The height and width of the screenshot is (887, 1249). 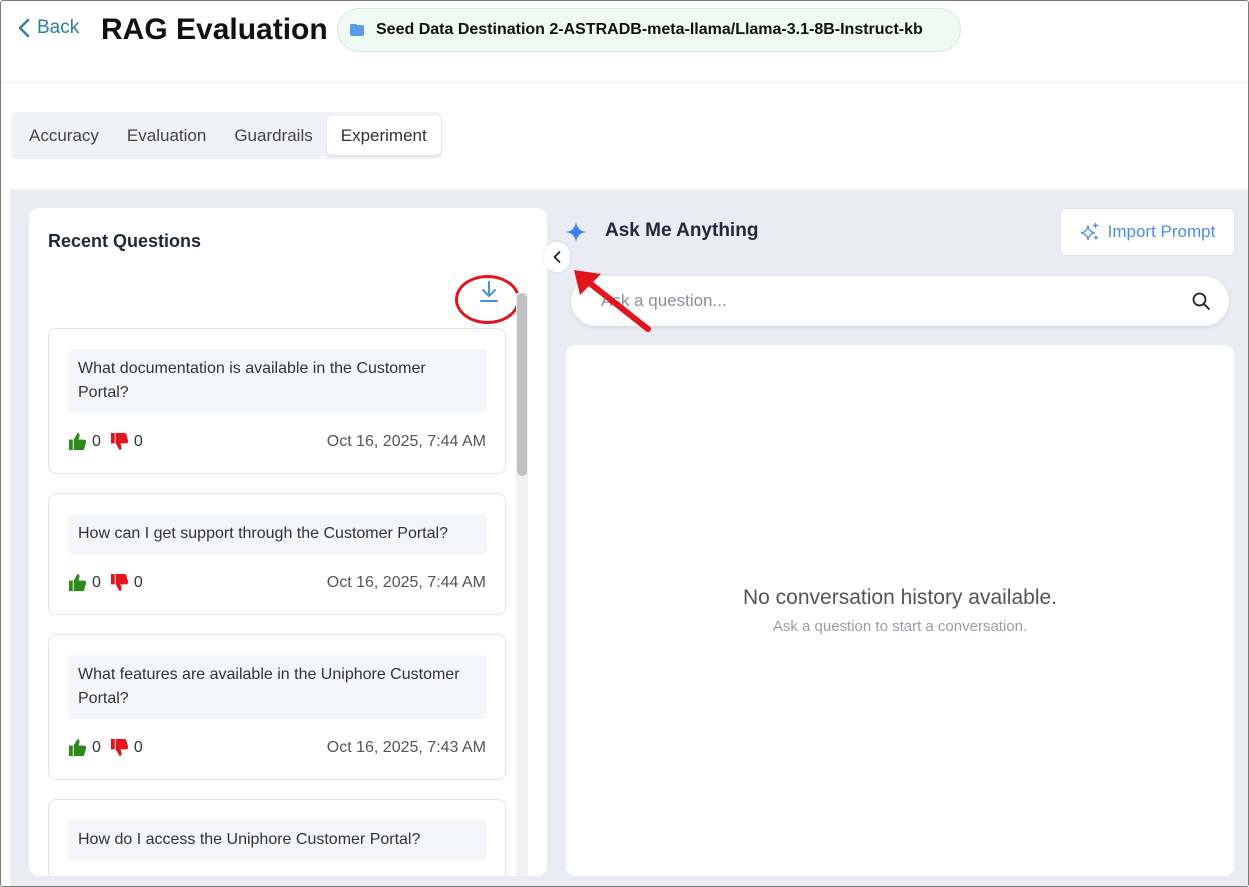 I want to click on tab-accuracy: Accuracy, so click(x=64, y=135).